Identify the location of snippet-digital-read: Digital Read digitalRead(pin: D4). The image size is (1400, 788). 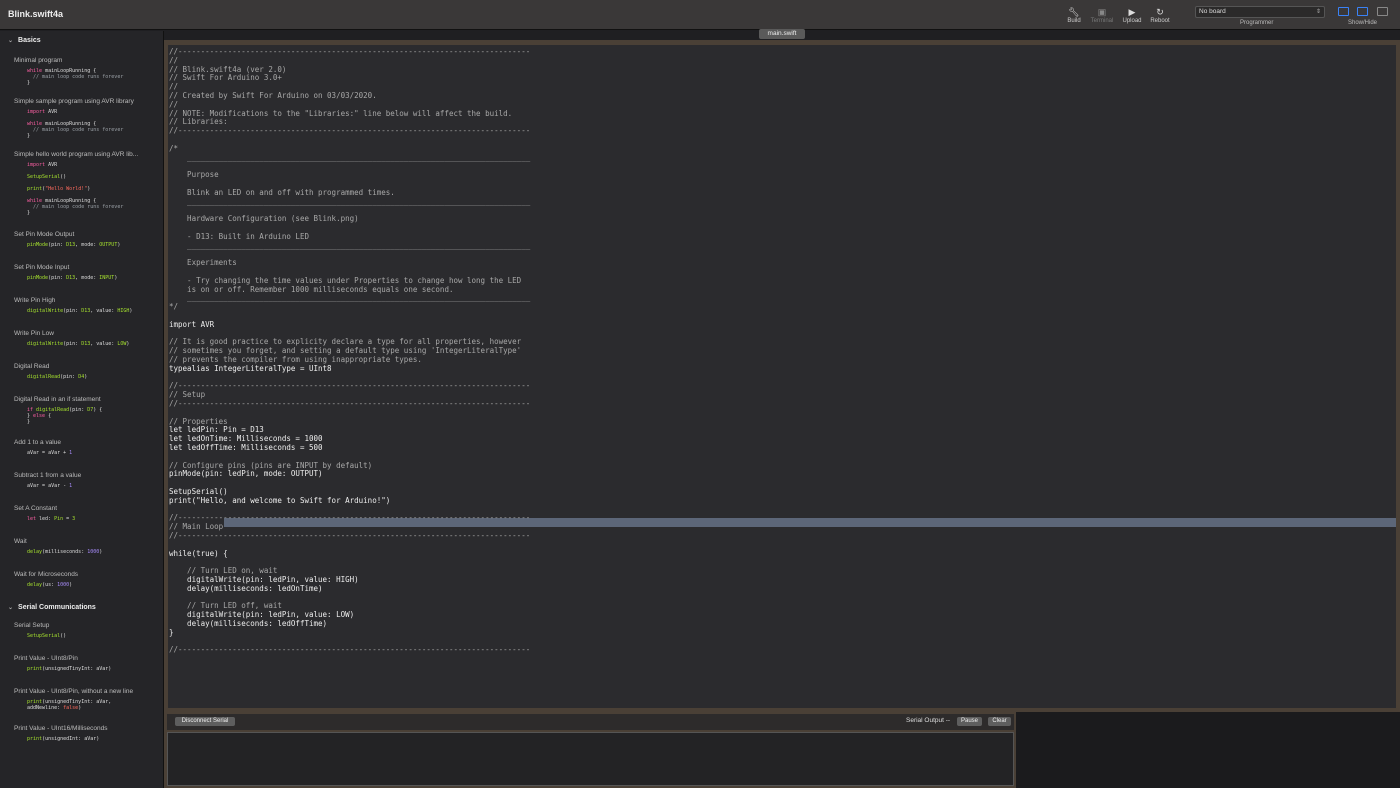
(88, 371).